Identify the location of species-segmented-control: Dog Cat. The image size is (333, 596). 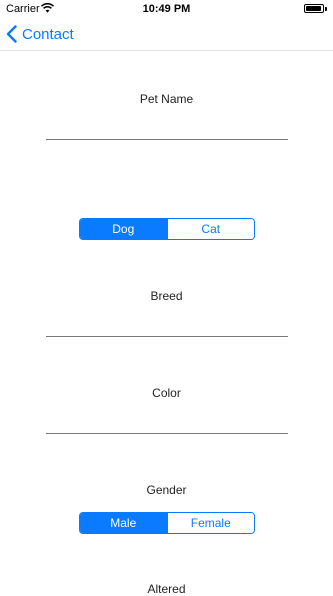
(167, 229).